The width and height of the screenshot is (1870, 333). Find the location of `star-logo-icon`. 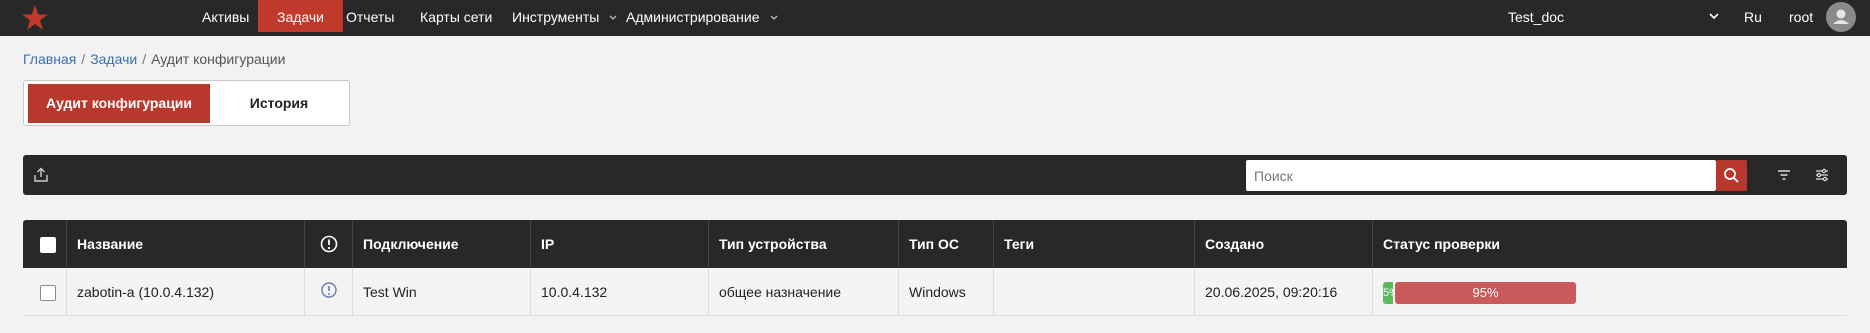

star-logo-icon is located at coordinates (35, 18).